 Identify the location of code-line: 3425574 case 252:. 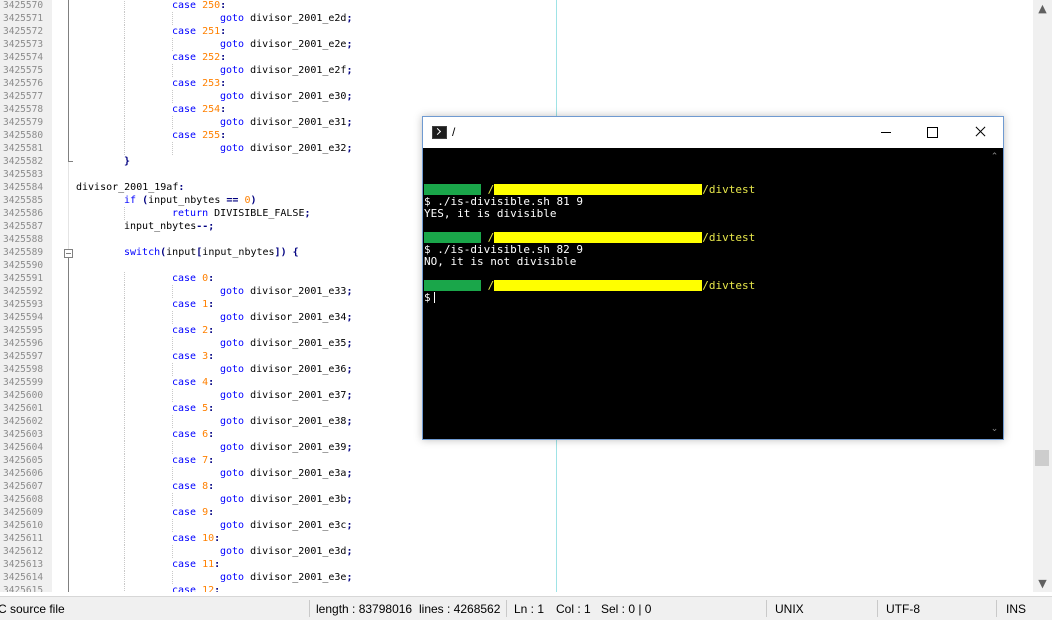
(516, 57).